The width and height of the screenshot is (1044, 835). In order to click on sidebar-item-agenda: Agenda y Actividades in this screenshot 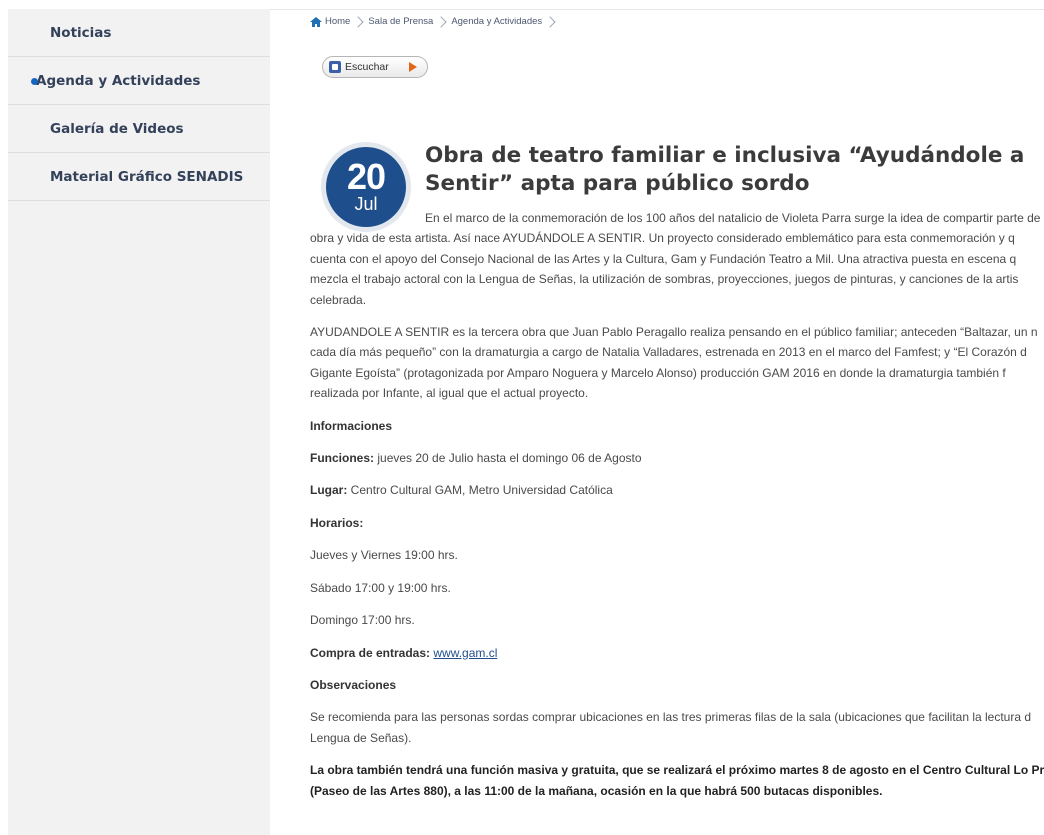, I will do `click(139, 81)`.